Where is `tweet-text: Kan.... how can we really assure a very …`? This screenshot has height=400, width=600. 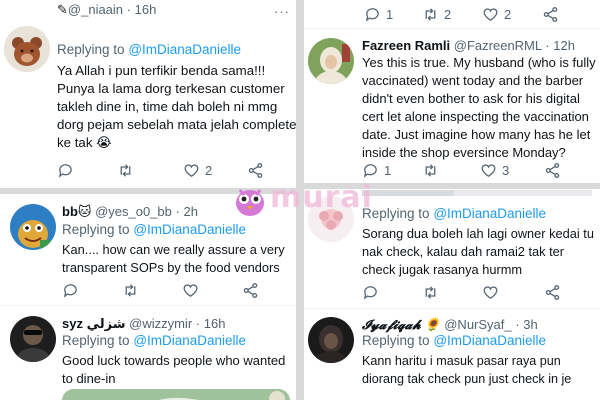
tweet-text: Kan.... how can we really assure a very … is located at coordinates (173, 259).